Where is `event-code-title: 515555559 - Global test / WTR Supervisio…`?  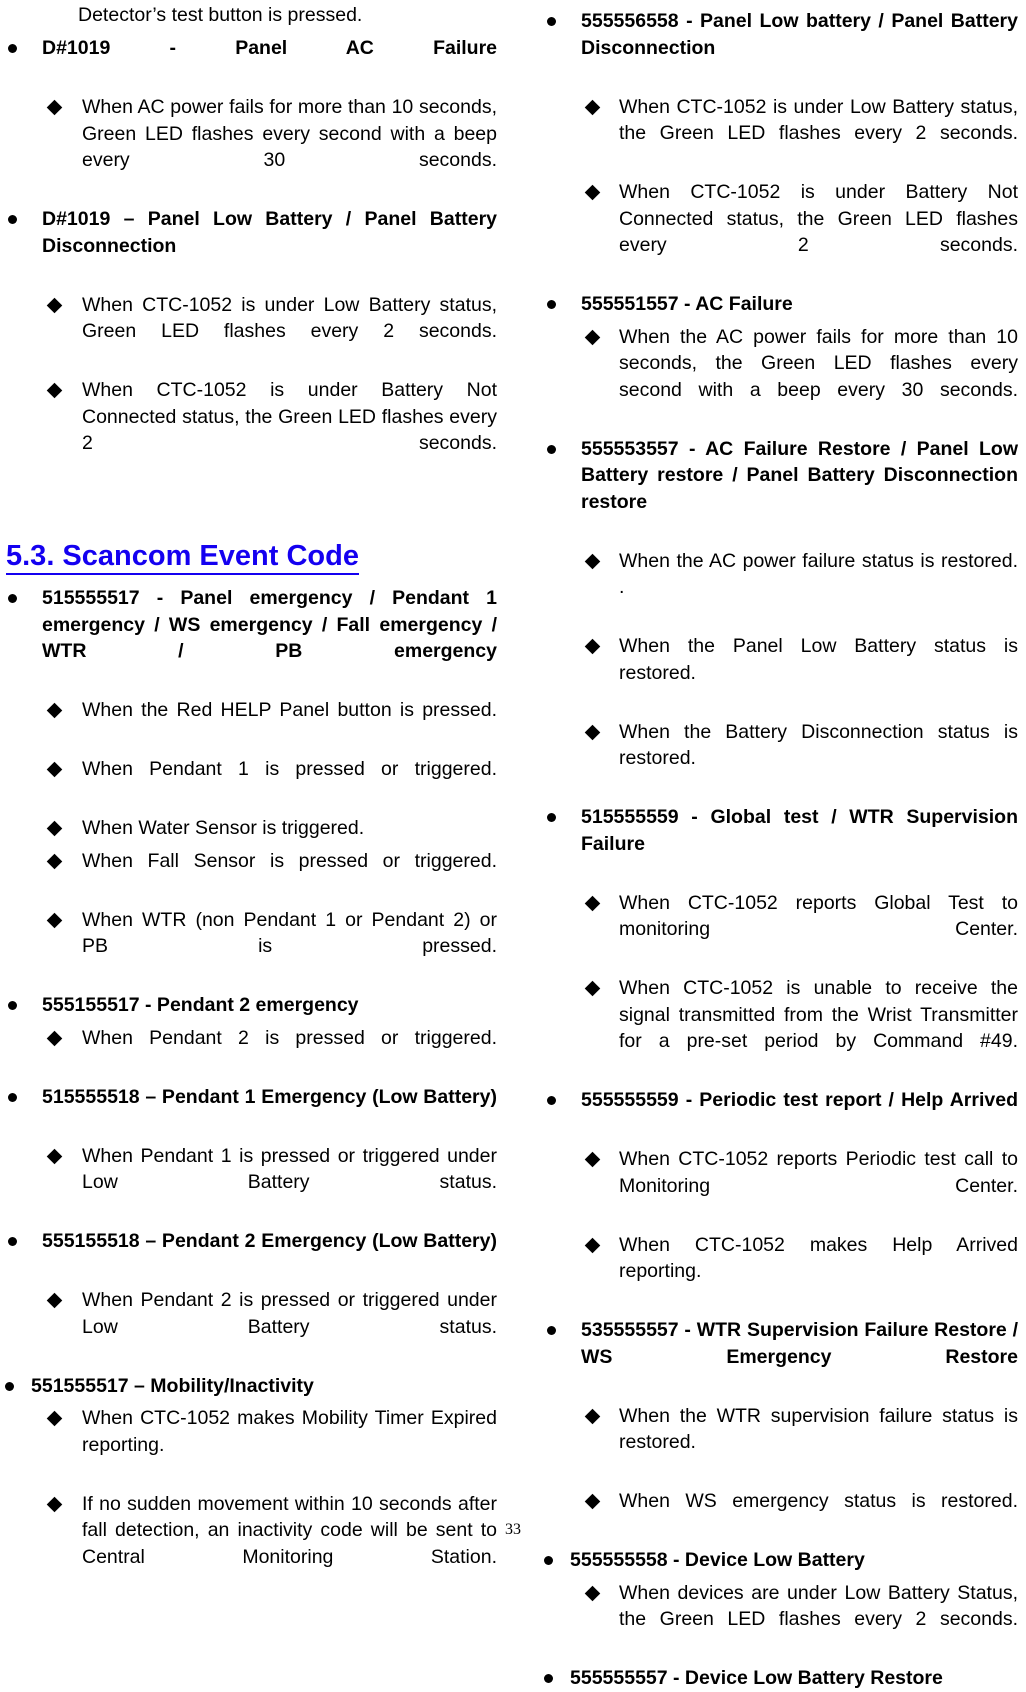
event-code-title: 515555559 - Global test / WTR Supervisio… is located at coordinates (799, 830).